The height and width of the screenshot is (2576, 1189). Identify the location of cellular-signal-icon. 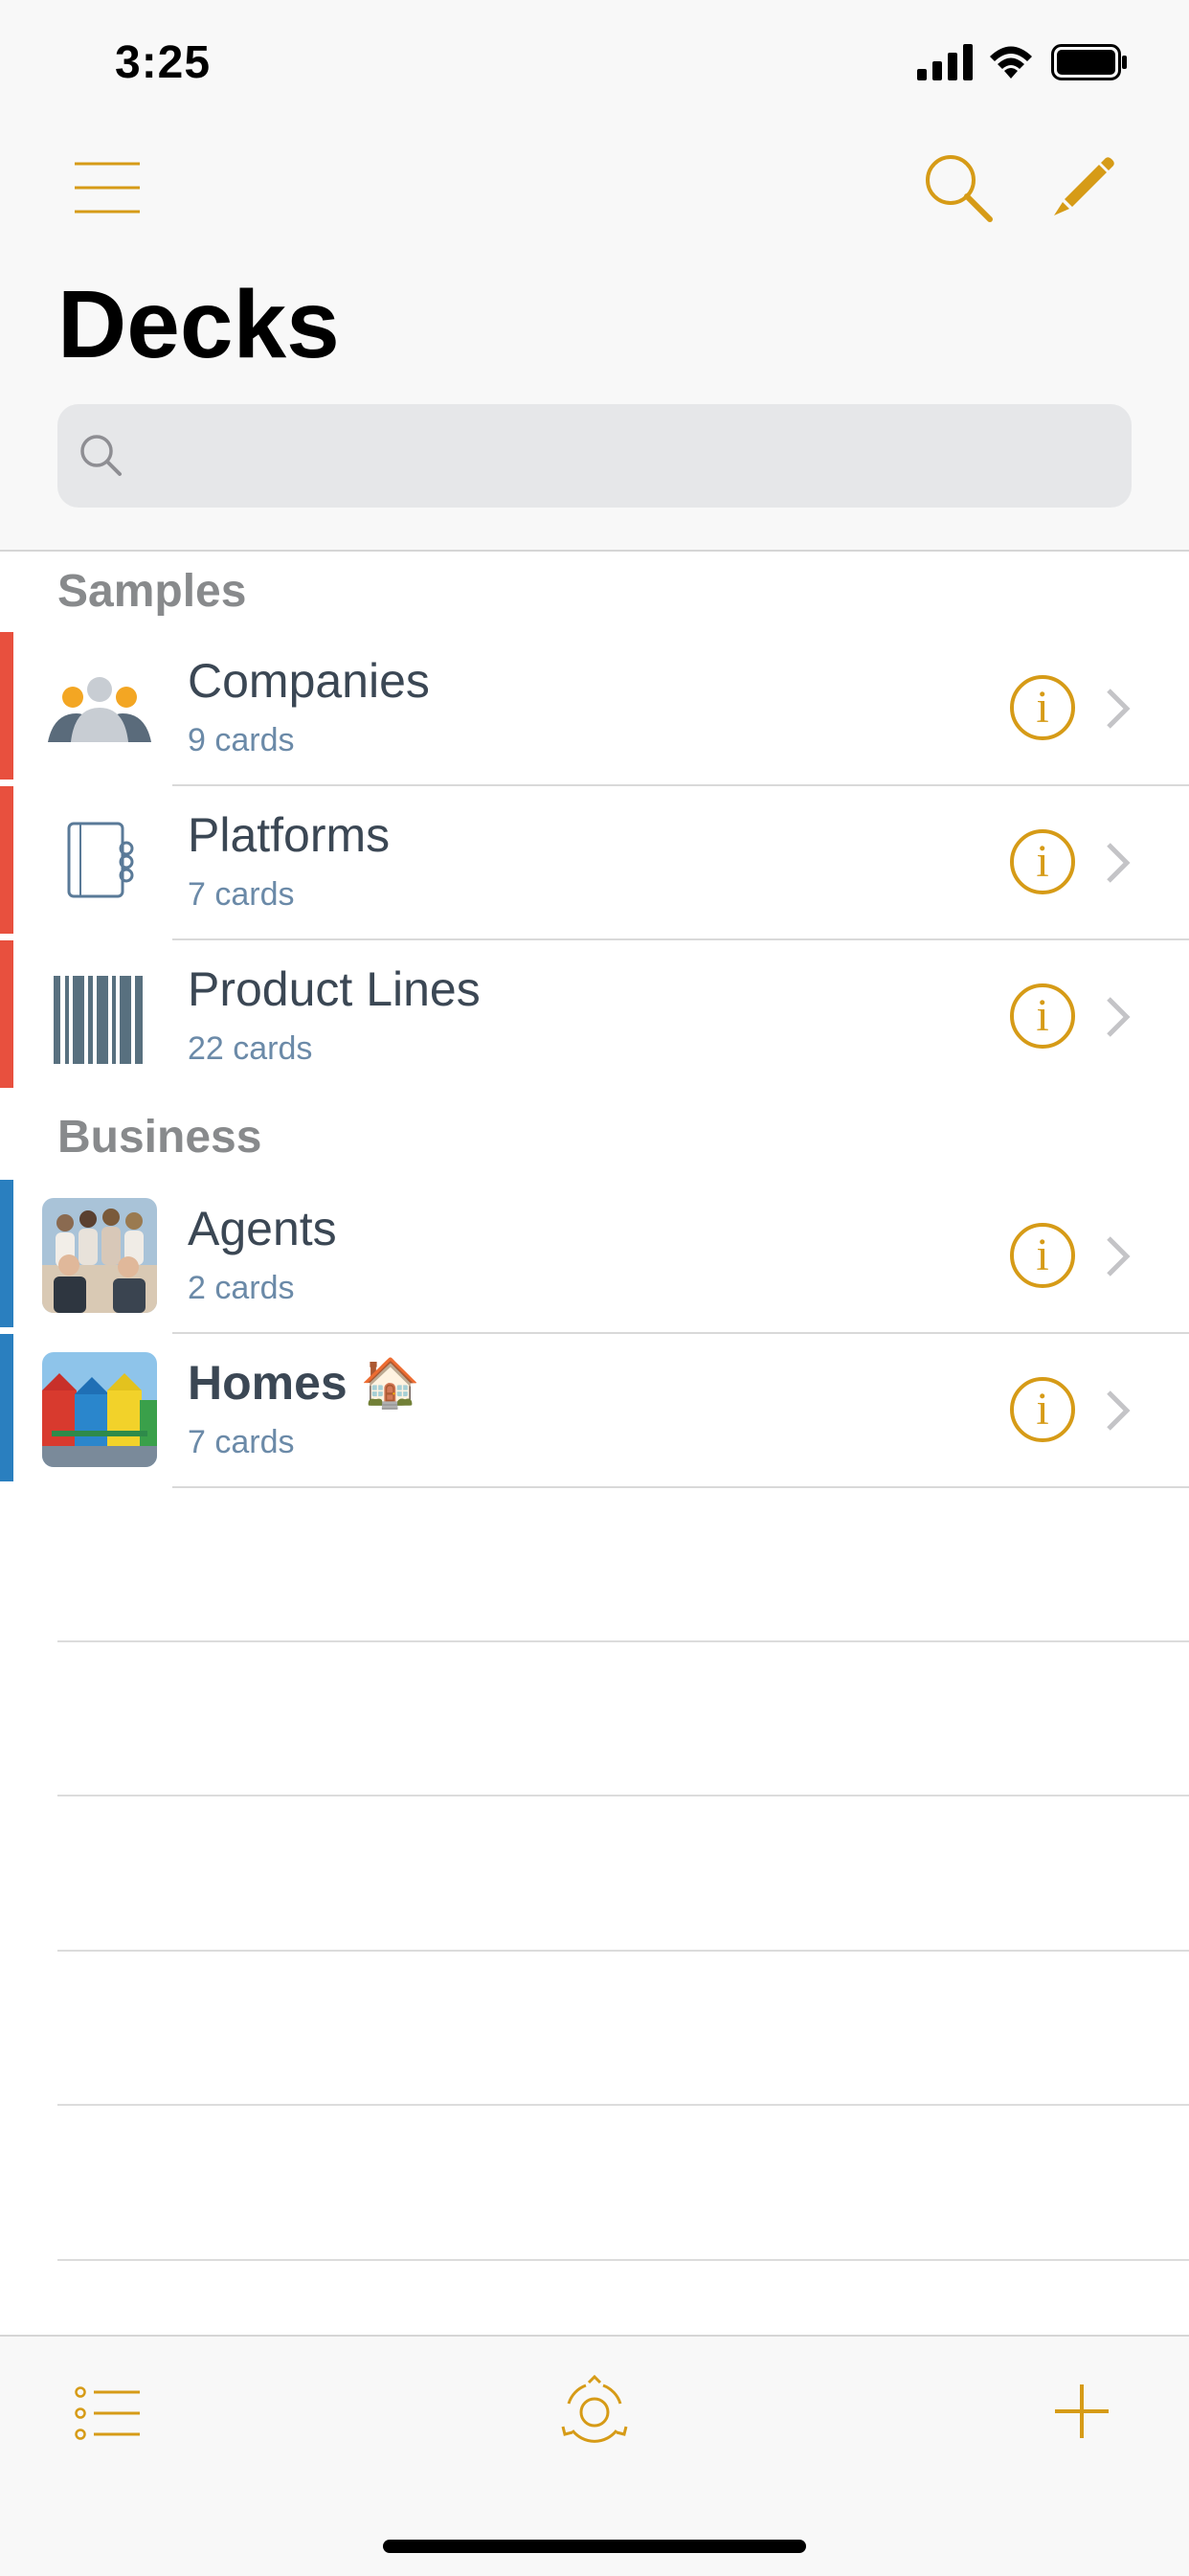
(945, 62).